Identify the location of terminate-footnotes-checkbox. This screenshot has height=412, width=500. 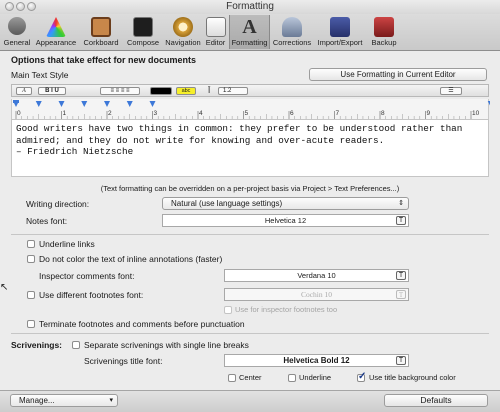
(31, 324).